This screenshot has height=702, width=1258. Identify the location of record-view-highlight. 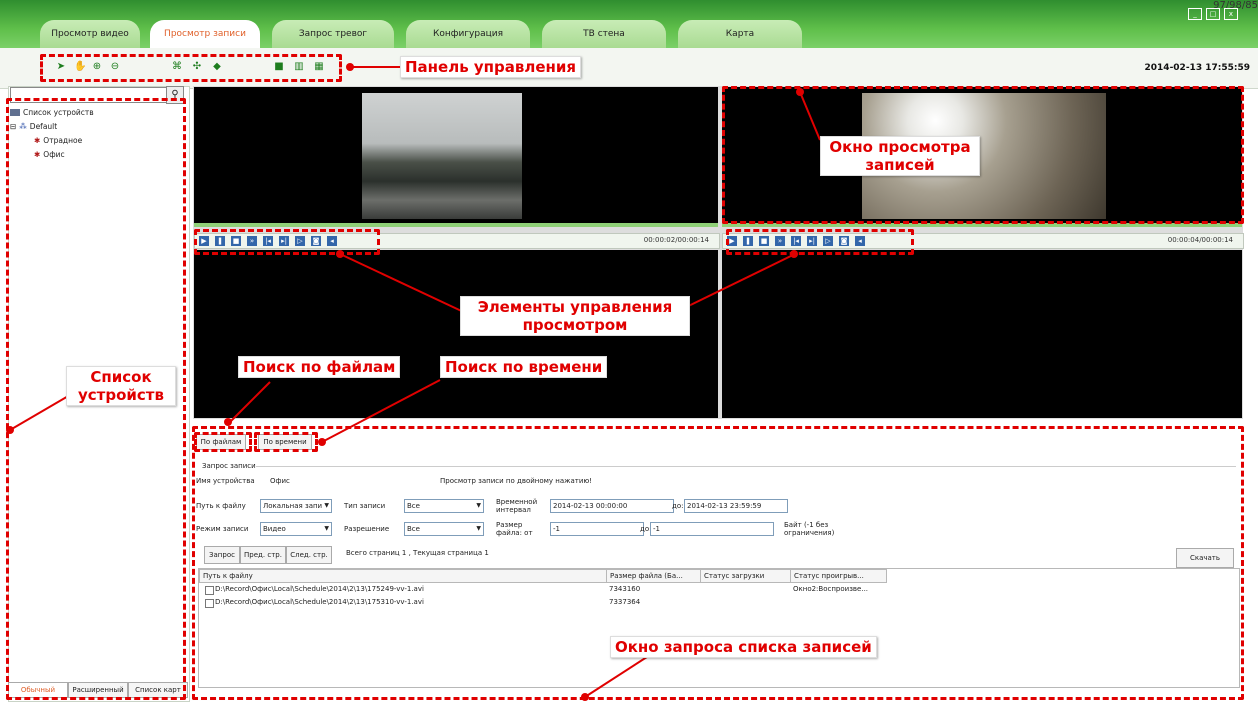
(983, 155).